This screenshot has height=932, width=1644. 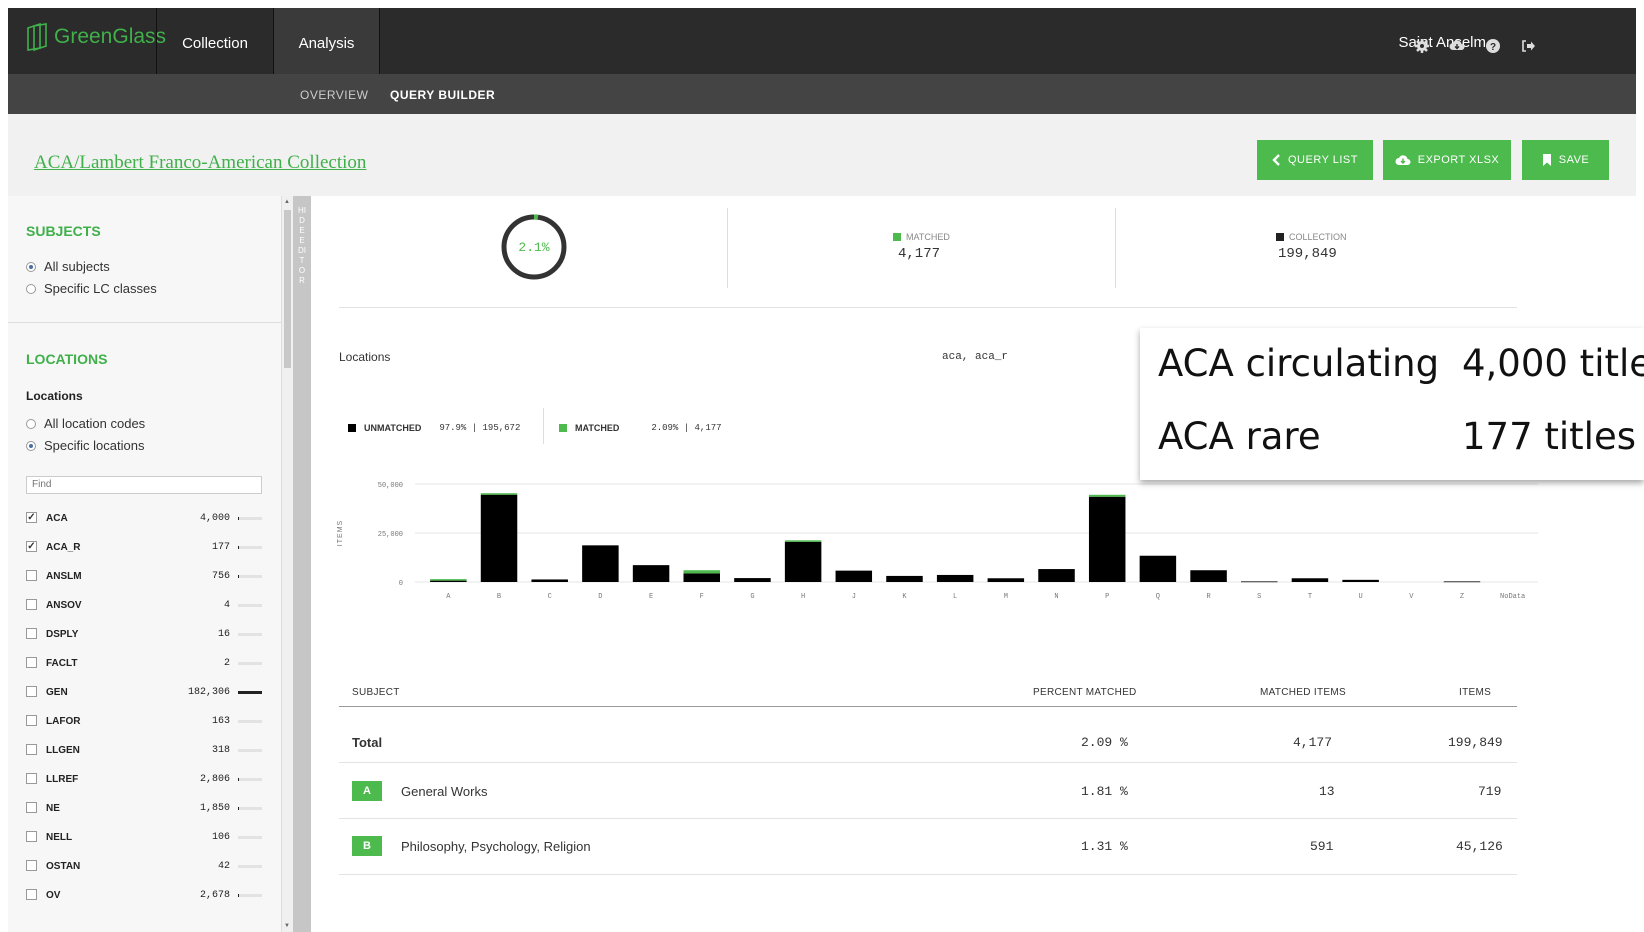 What do you see at coordinates (1442, 42) in the screenshot?
I see `user-name: Saint Anselm` at bounding box center [1442, 42].